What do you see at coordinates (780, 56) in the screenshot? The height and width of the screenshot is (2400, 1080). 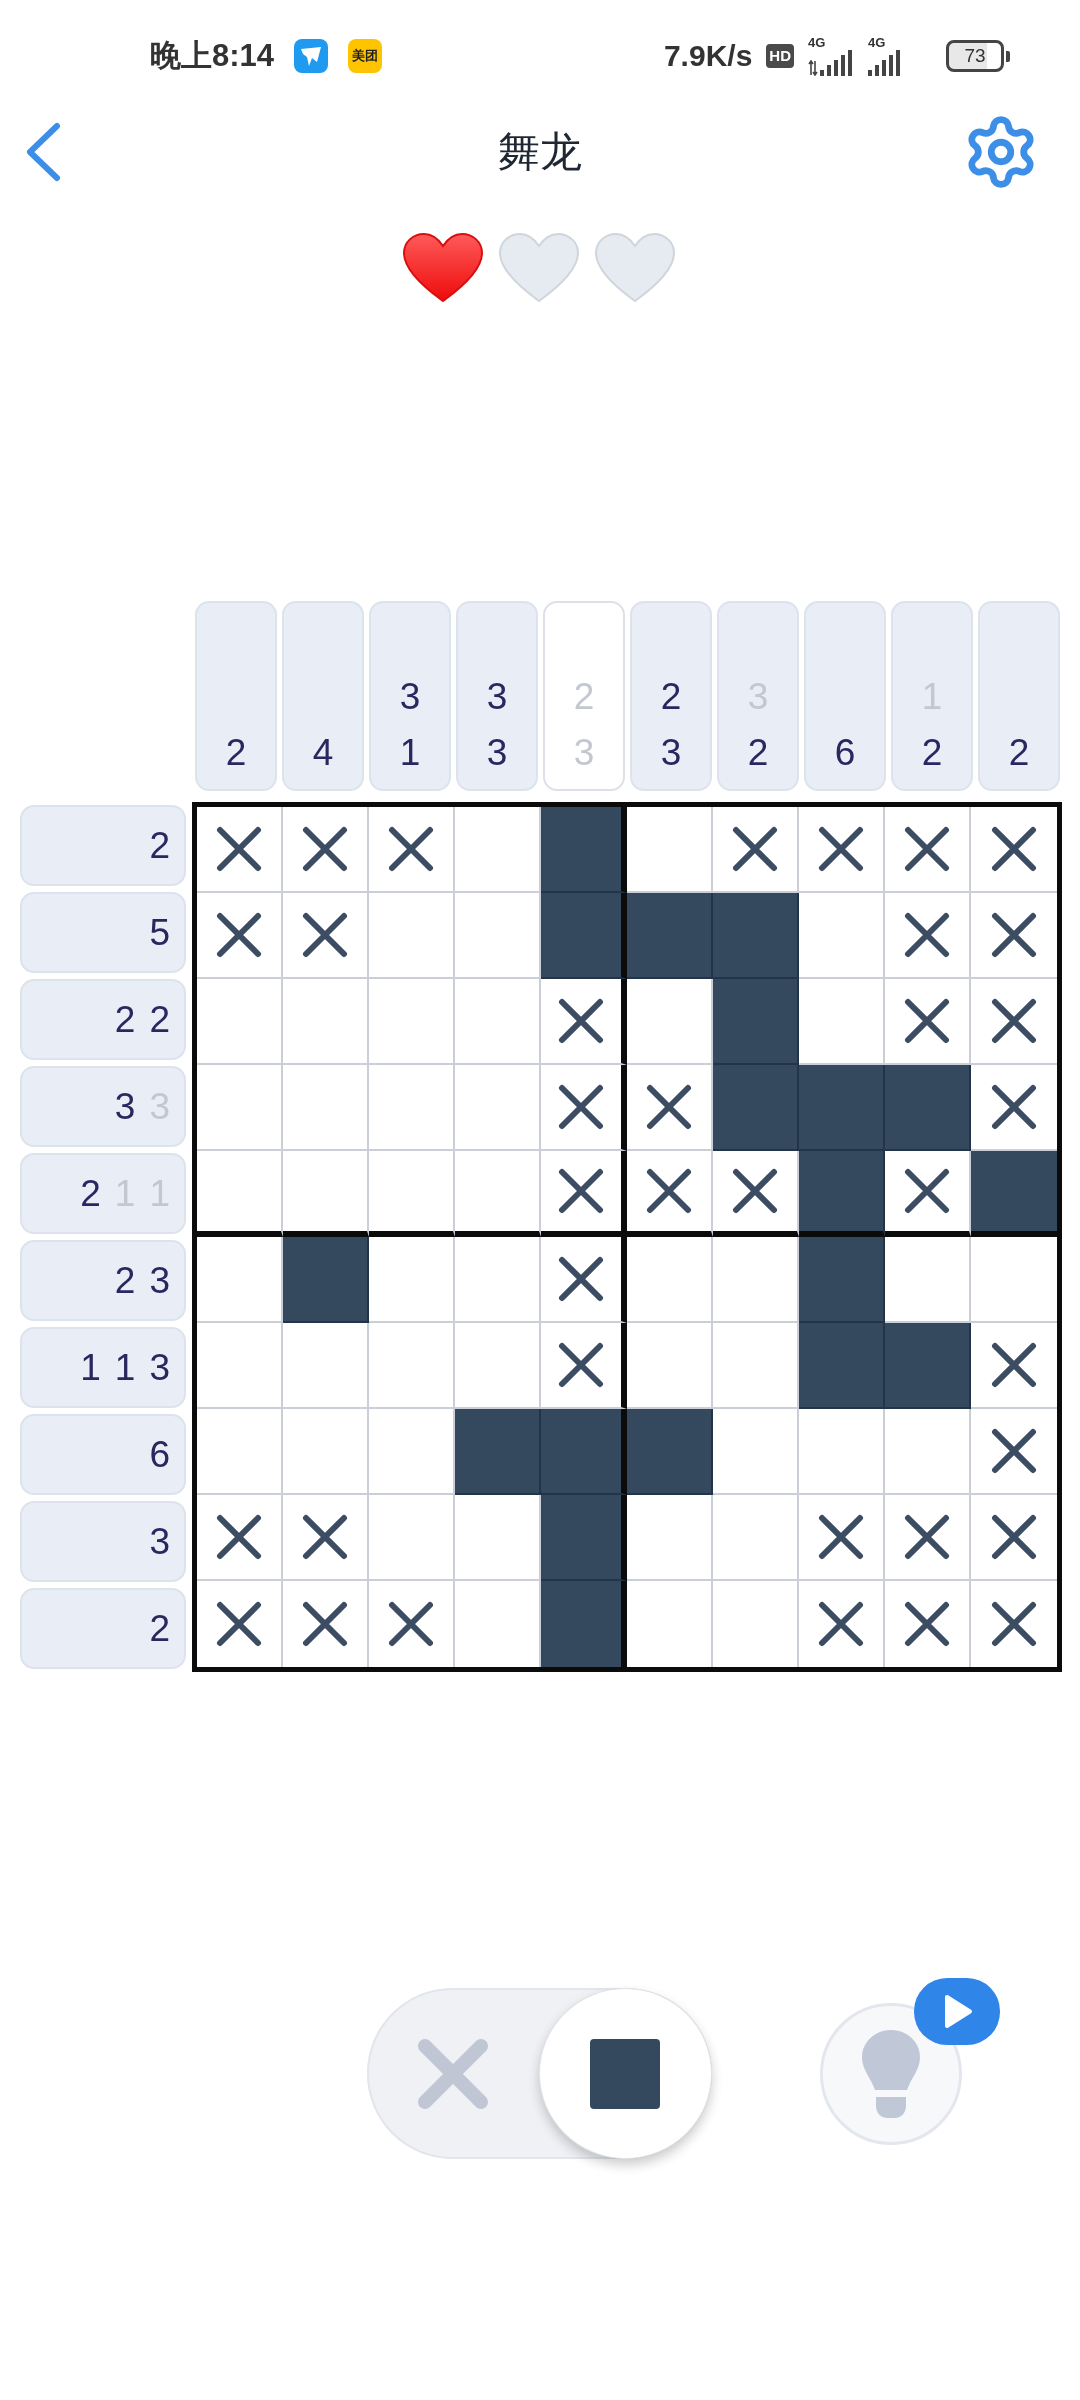 I see `hd-label: HD` at bounding box center [780, 56].